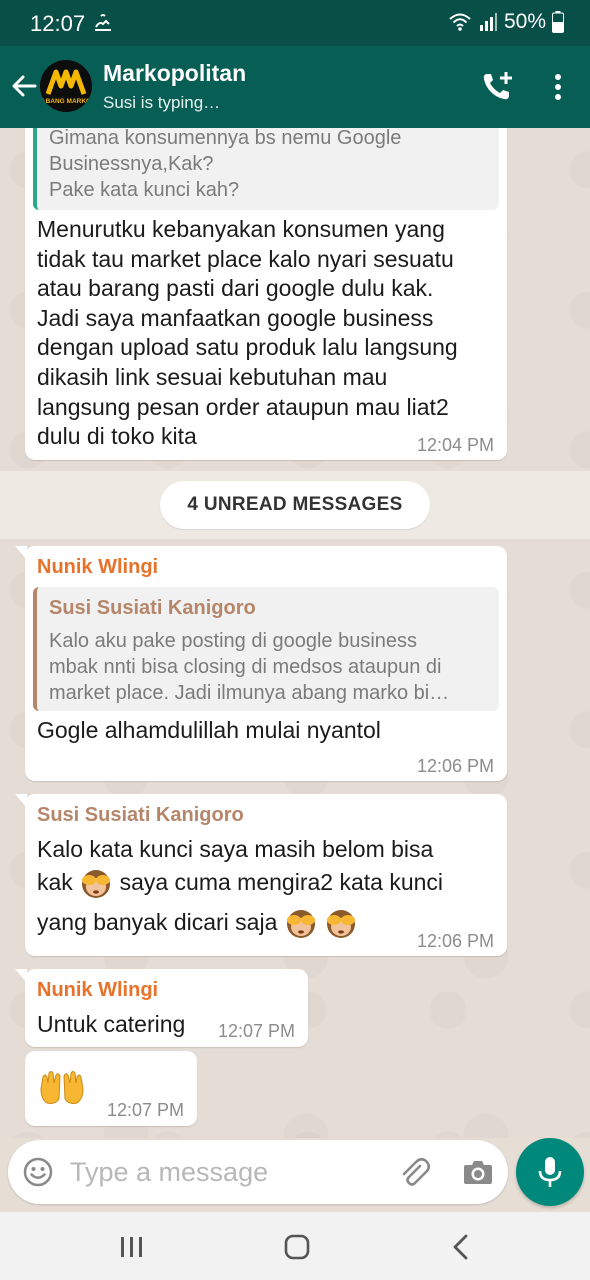  Describe the element at coordinates (524, 21) in the screenshot. I see `battery-percent: 50%` at that location.